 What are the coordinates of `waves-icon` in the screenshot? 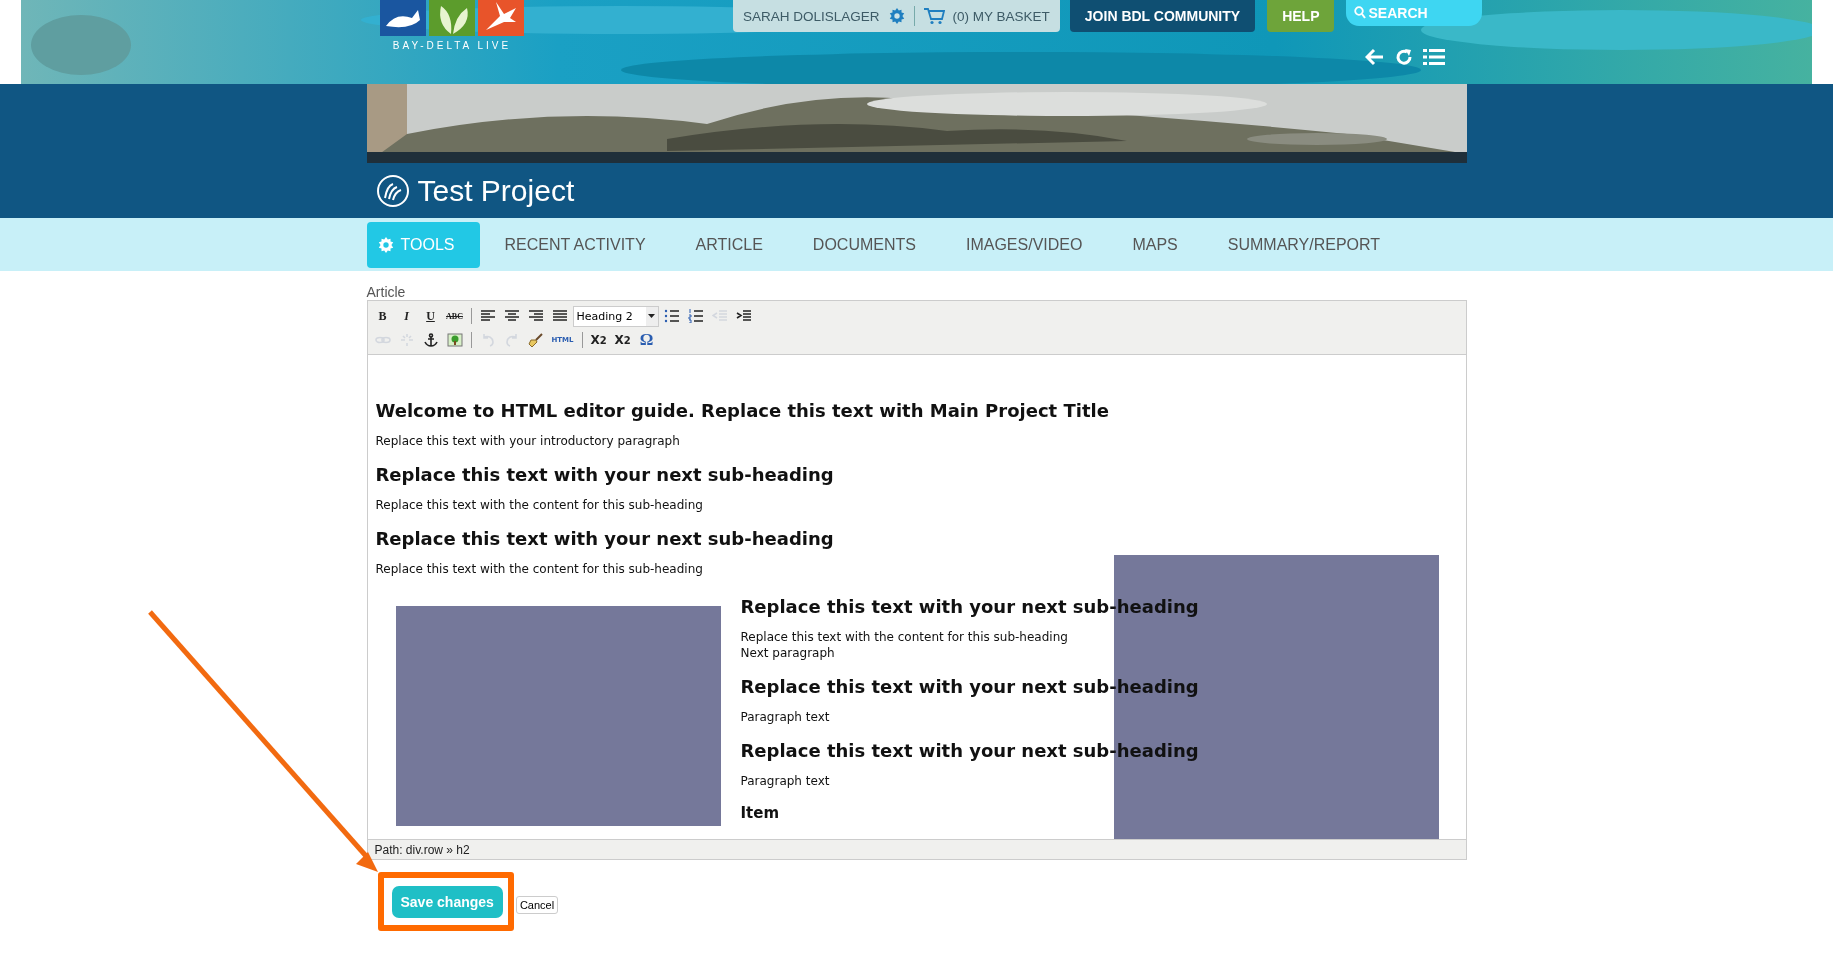 It's located at (392, 190).